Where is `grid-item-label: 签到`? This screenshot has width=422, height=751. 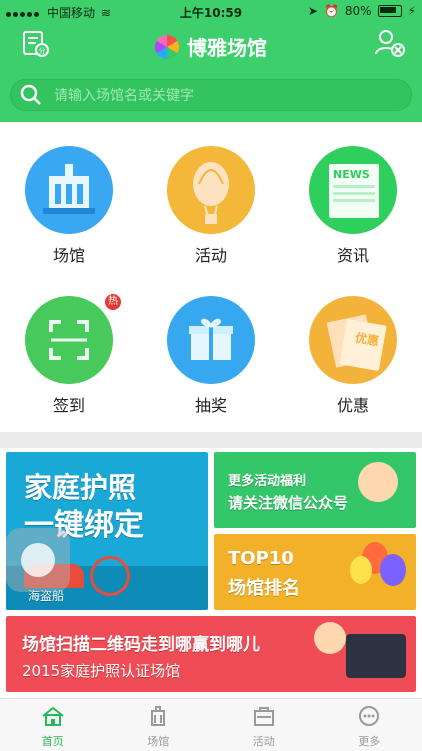
grid-item-label: 签到 is located at coordinates (69, 404).